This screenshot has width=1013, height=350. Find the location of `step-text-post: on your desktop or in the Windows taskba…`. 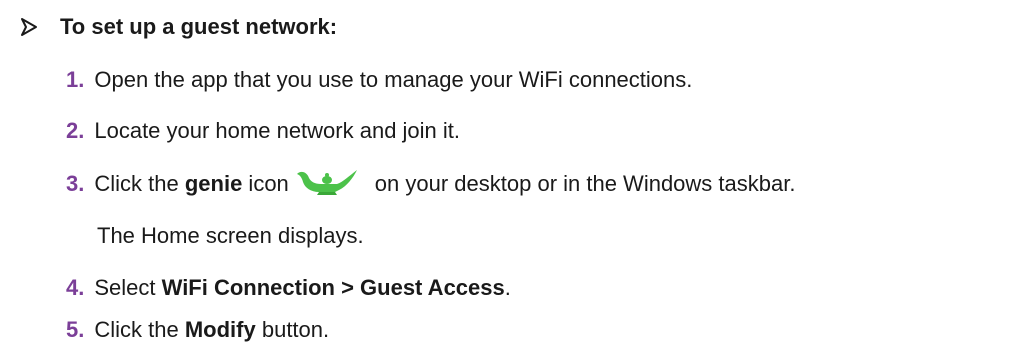

step-text-post: on your desktop or in the Windows taskba… is located at coordinates (585, 183).